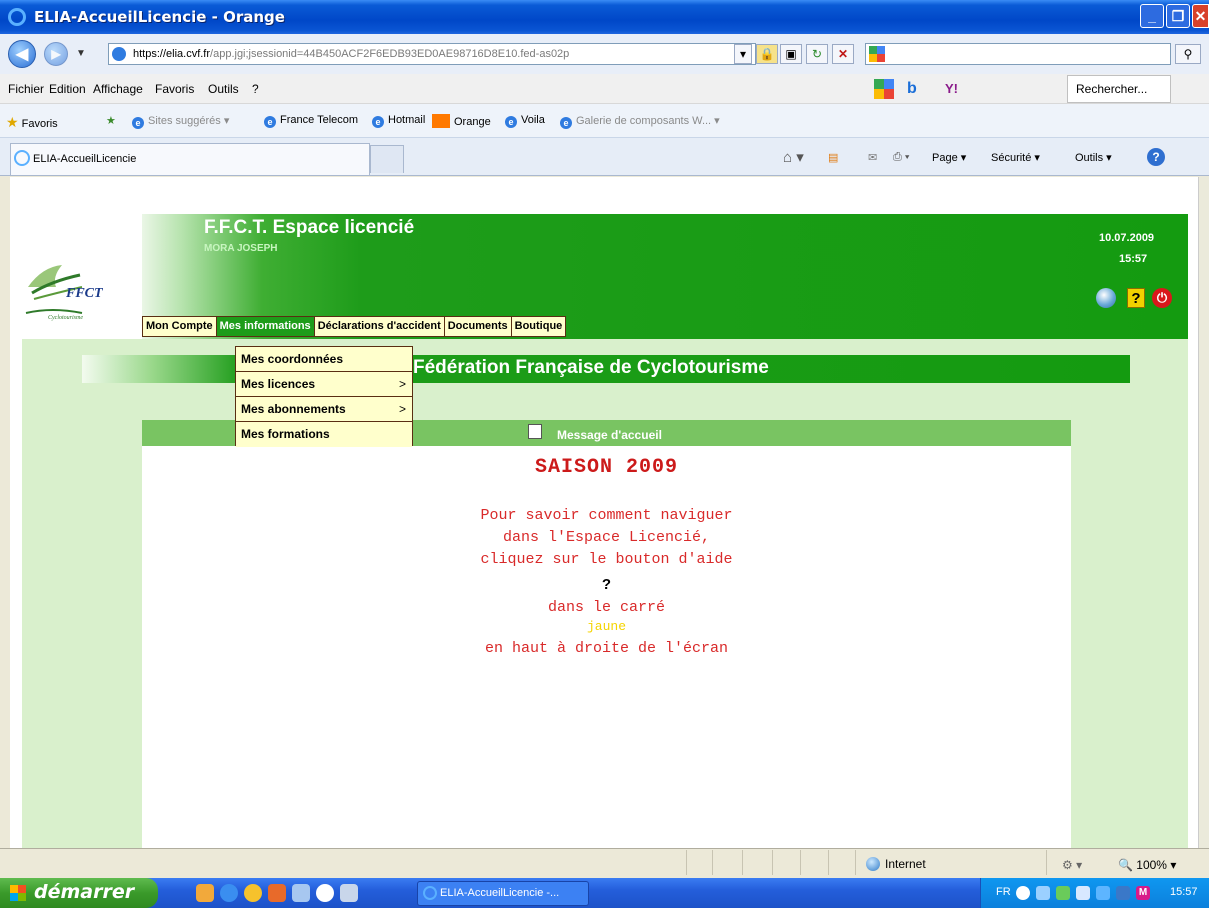 This screenshot has width=1209, height=908. Describe the element at coordinates (311, 121) in the screenshot. I see `fav-france-telecom: e France Telecom` at that location.